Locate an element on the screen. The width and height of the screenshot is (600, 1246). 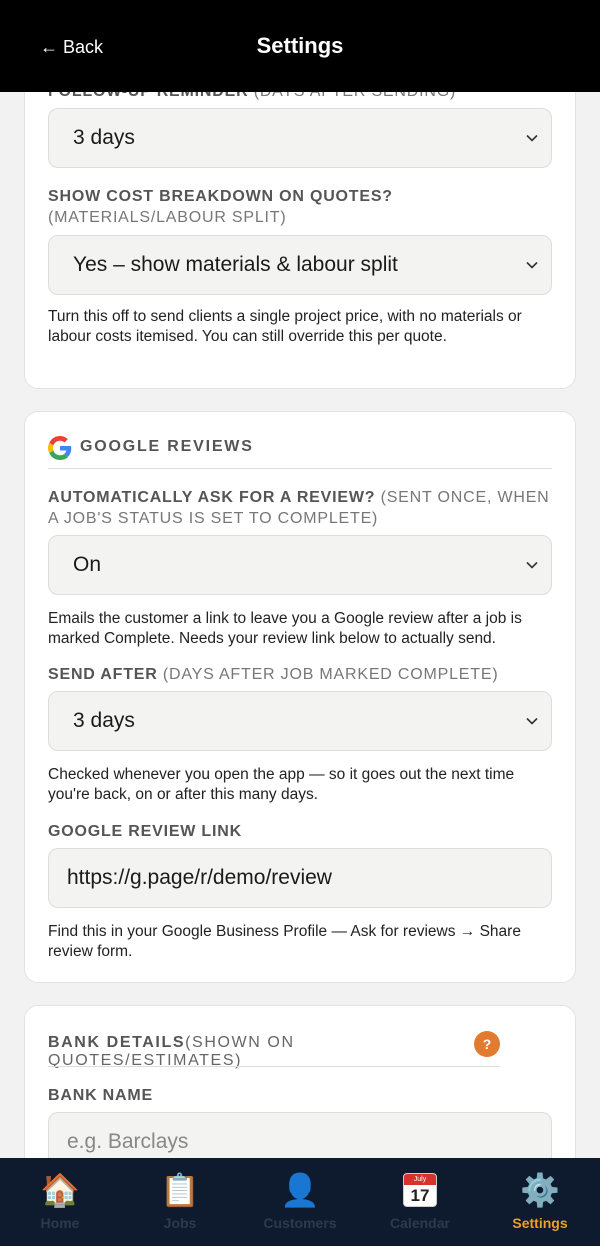
nav-item-customers: 👤 Customers is located at coordinates (300, 1202).